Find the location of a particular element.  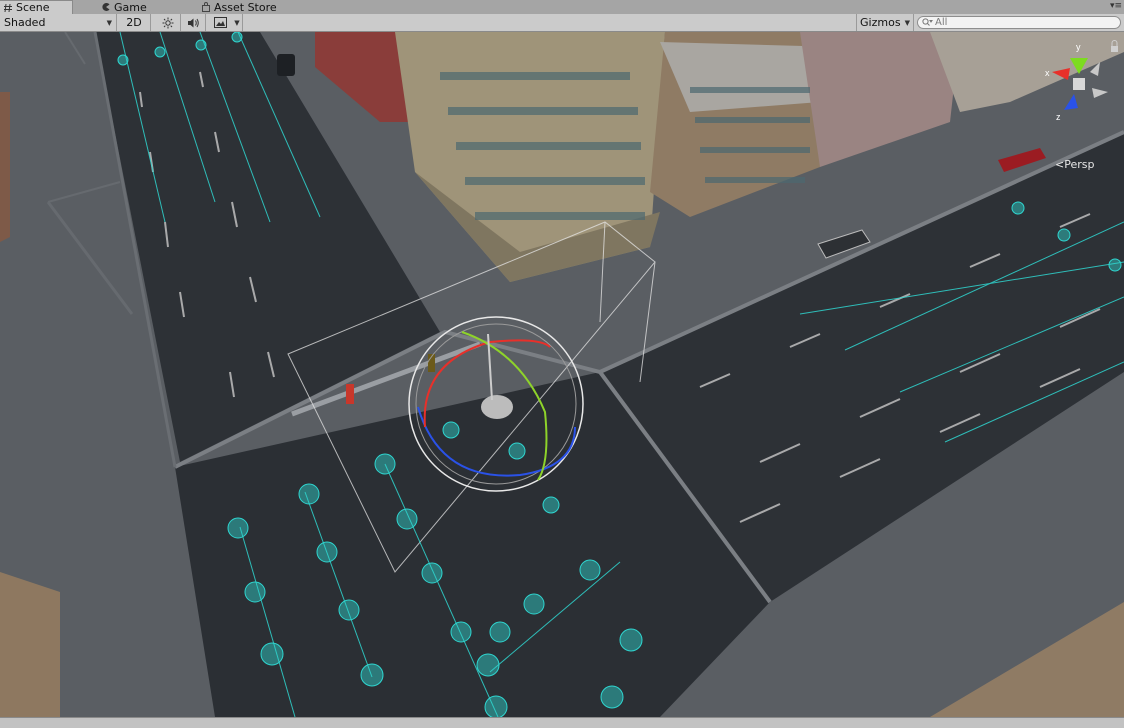

pacman-icon is located at coordinates (106, 7).